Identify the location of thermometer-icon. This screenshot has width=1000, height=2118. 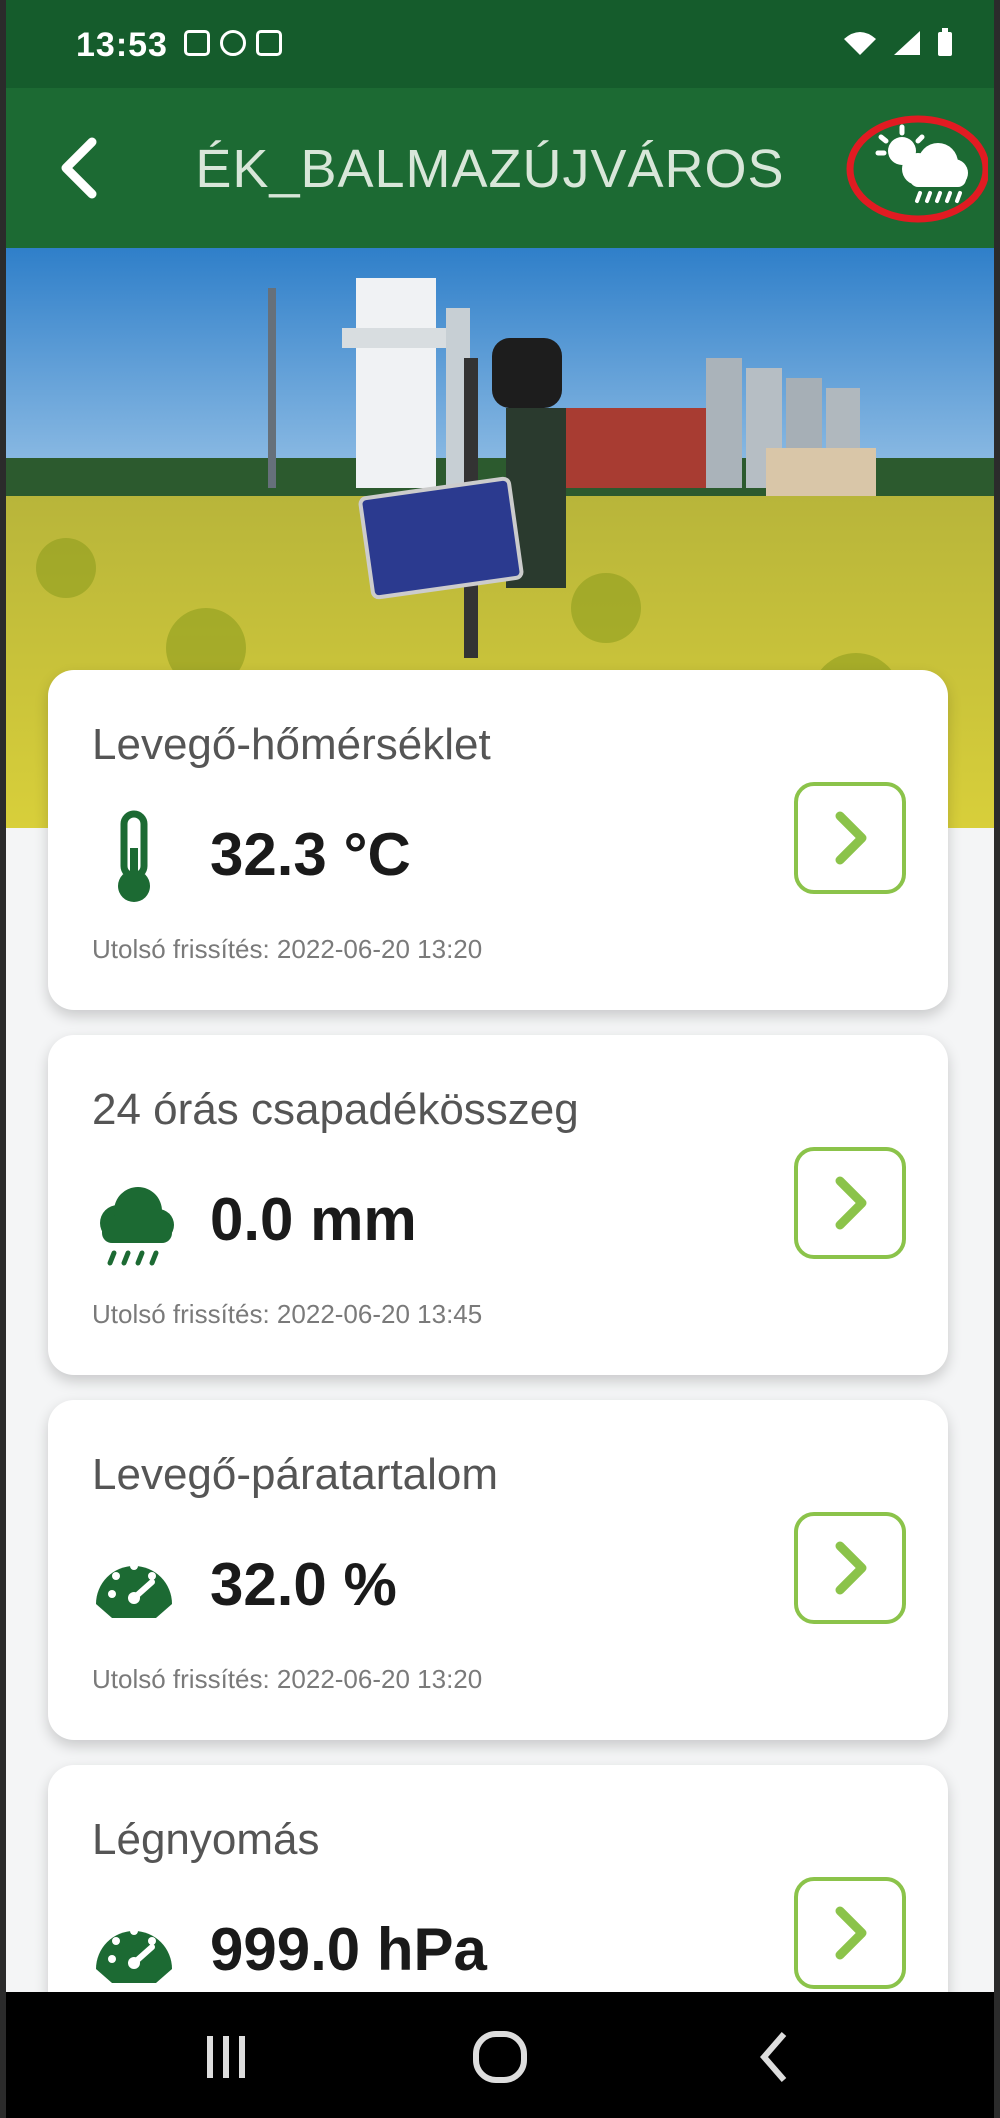
(134, 856).